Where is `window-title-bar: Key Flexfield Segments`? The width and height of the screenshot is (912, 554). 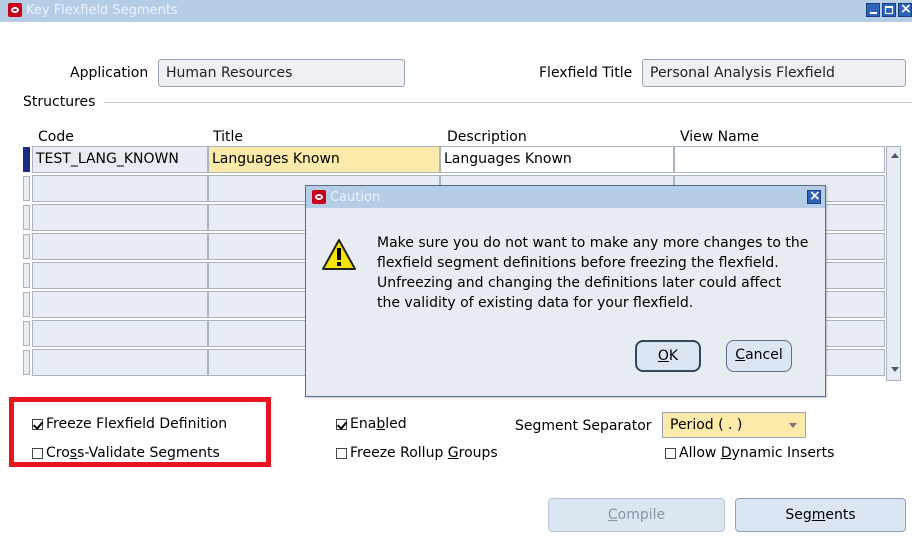 window-title-bar: Key Flexfield Segments is located at coordinates (456, 11).